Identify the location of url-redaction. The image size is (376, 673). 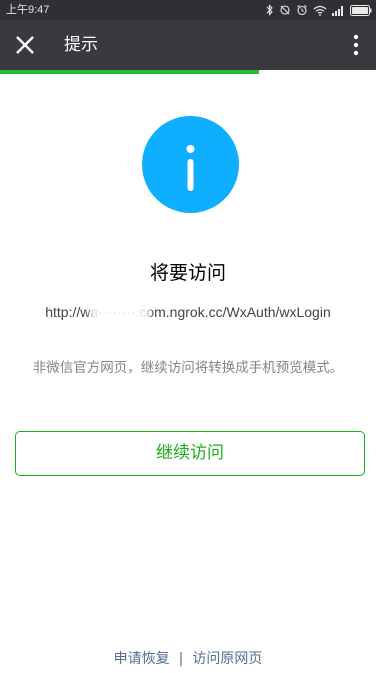
(120, 314).